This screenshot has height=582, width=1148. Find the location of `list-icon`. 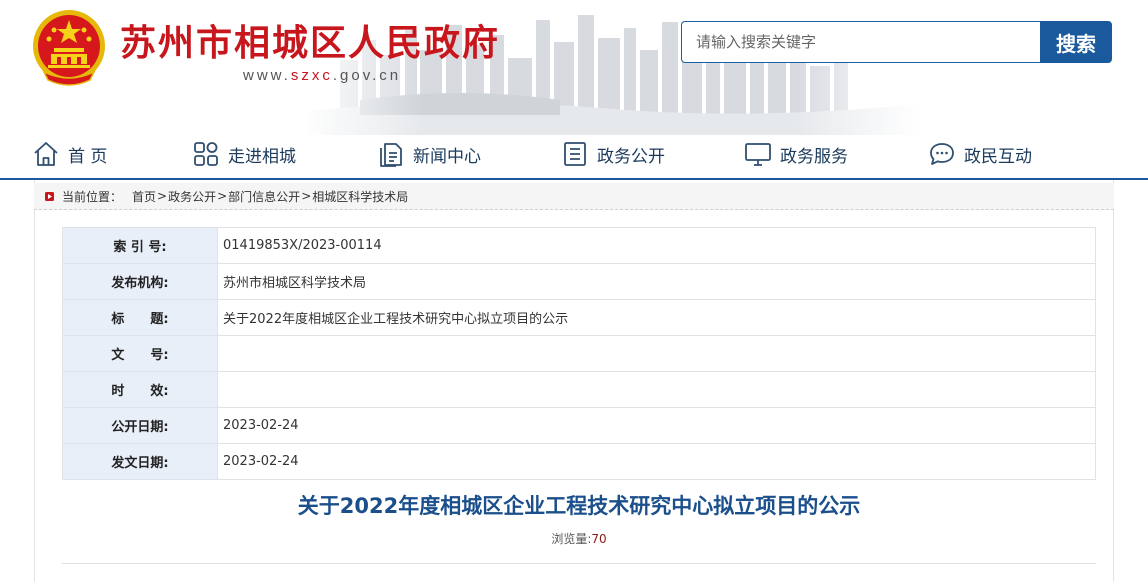

list-icon is located at coordinates (575, 154).